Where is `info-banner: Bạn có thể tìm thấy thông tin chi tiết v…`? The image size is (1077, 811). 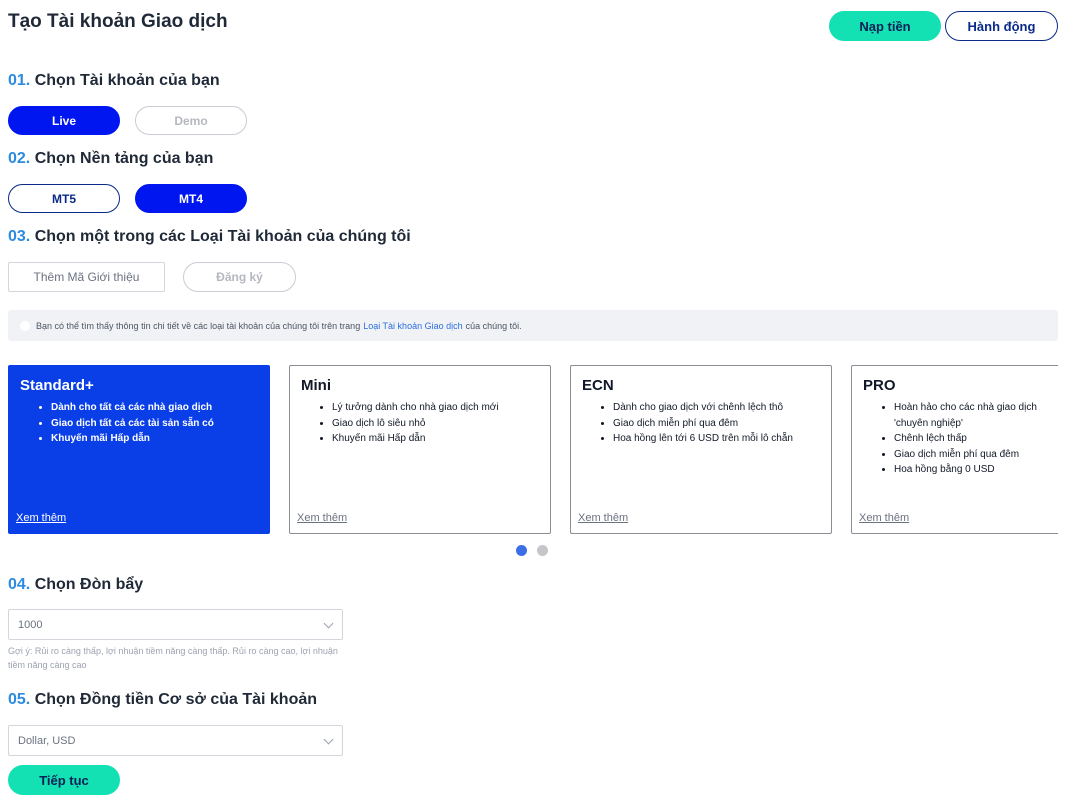
info-banner: Bạn có thể tìm thấy thông tin chi tiết v… is located at coordinates (533, 325).